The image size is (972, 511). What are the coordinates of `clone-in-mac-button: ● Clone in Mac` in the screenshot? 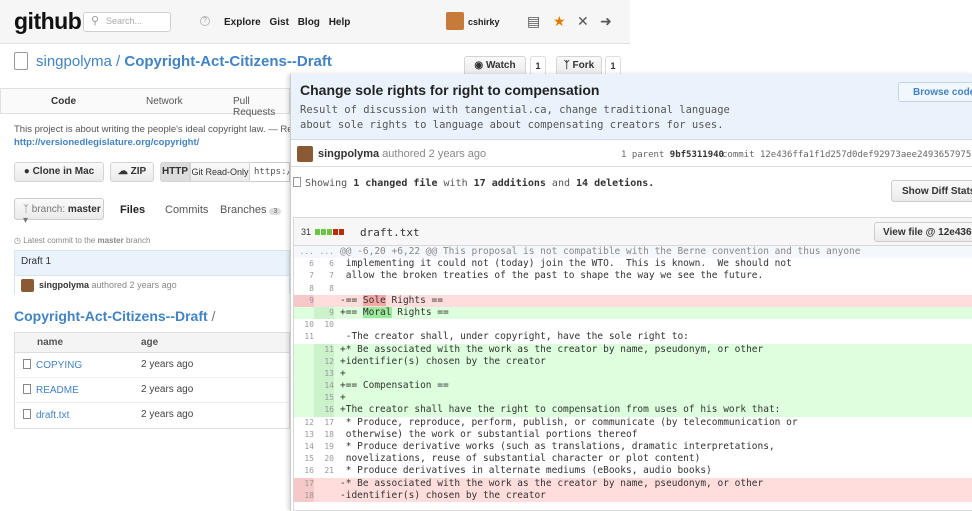 It's located at (59, 172).